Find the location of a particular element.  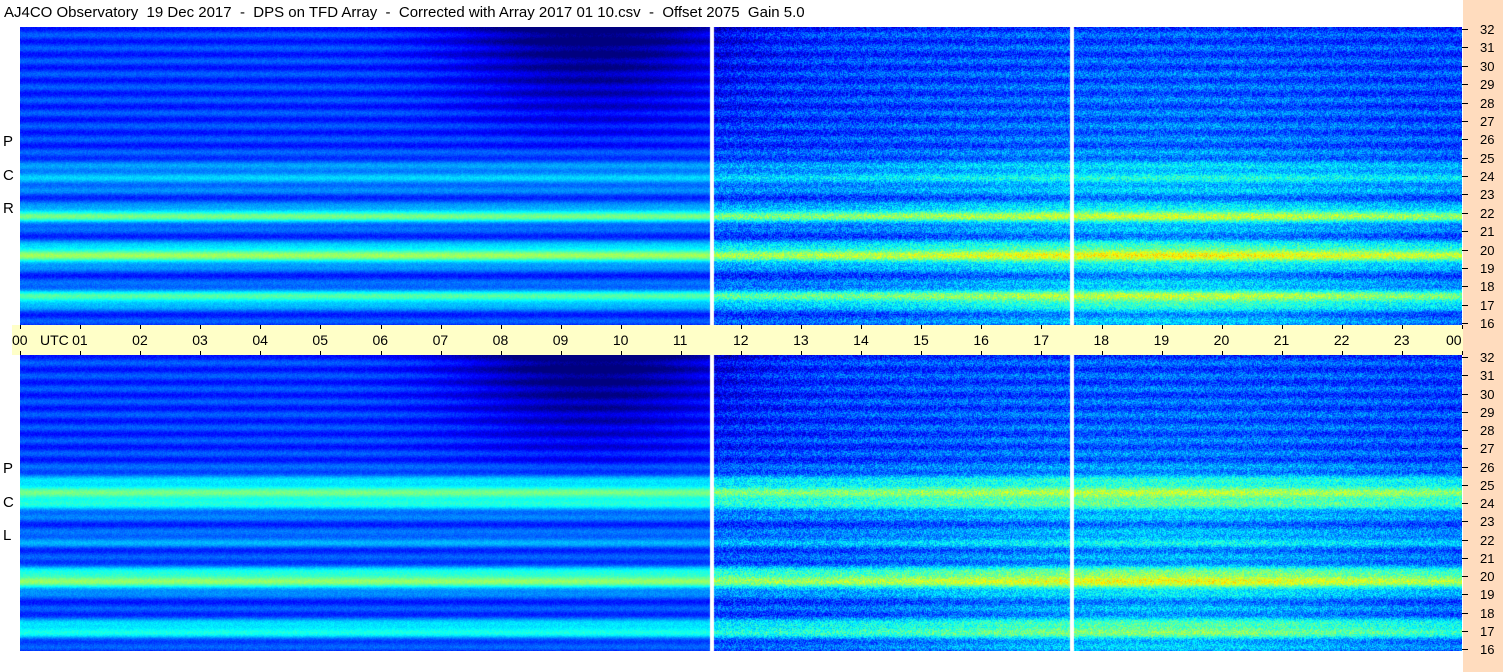

side-label-p2: L is located at coordinates (7, 535).